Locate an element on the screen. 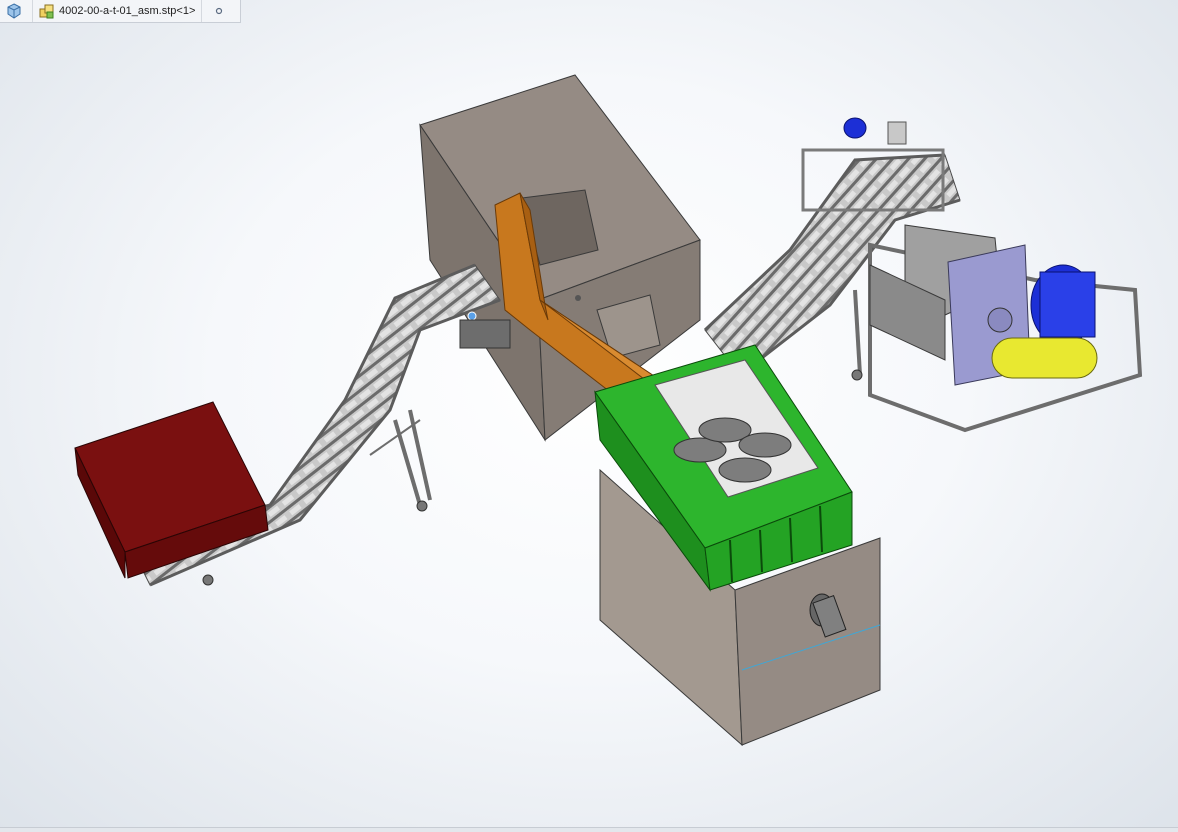 The image size is (1178, 832). breadcrumb-assembly: 4002-00-a-t-01_asm.stp<1> is located at coordinates (116, 11).